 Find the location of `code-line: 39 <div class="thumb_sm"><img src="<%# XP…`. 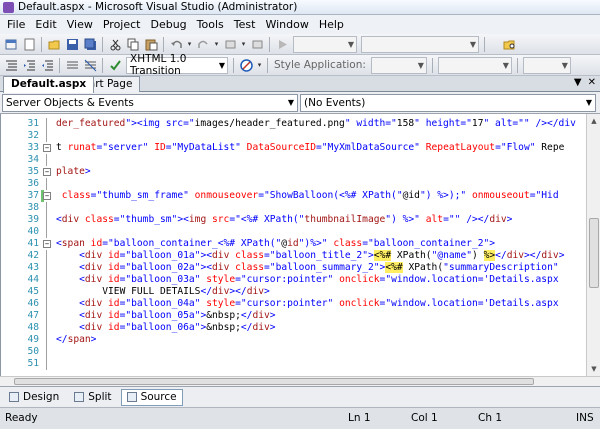

code-line: 39 <div class="thumb_sm"><img src="<%# XP… is located at coordinates (294, 220).